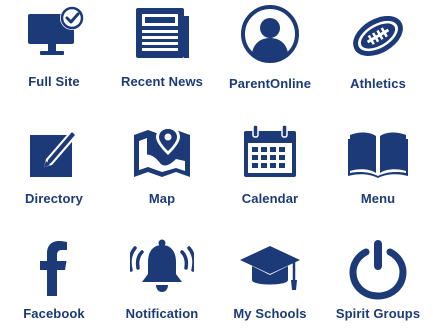  I want to click on facebook-icon, so click(54, 268).